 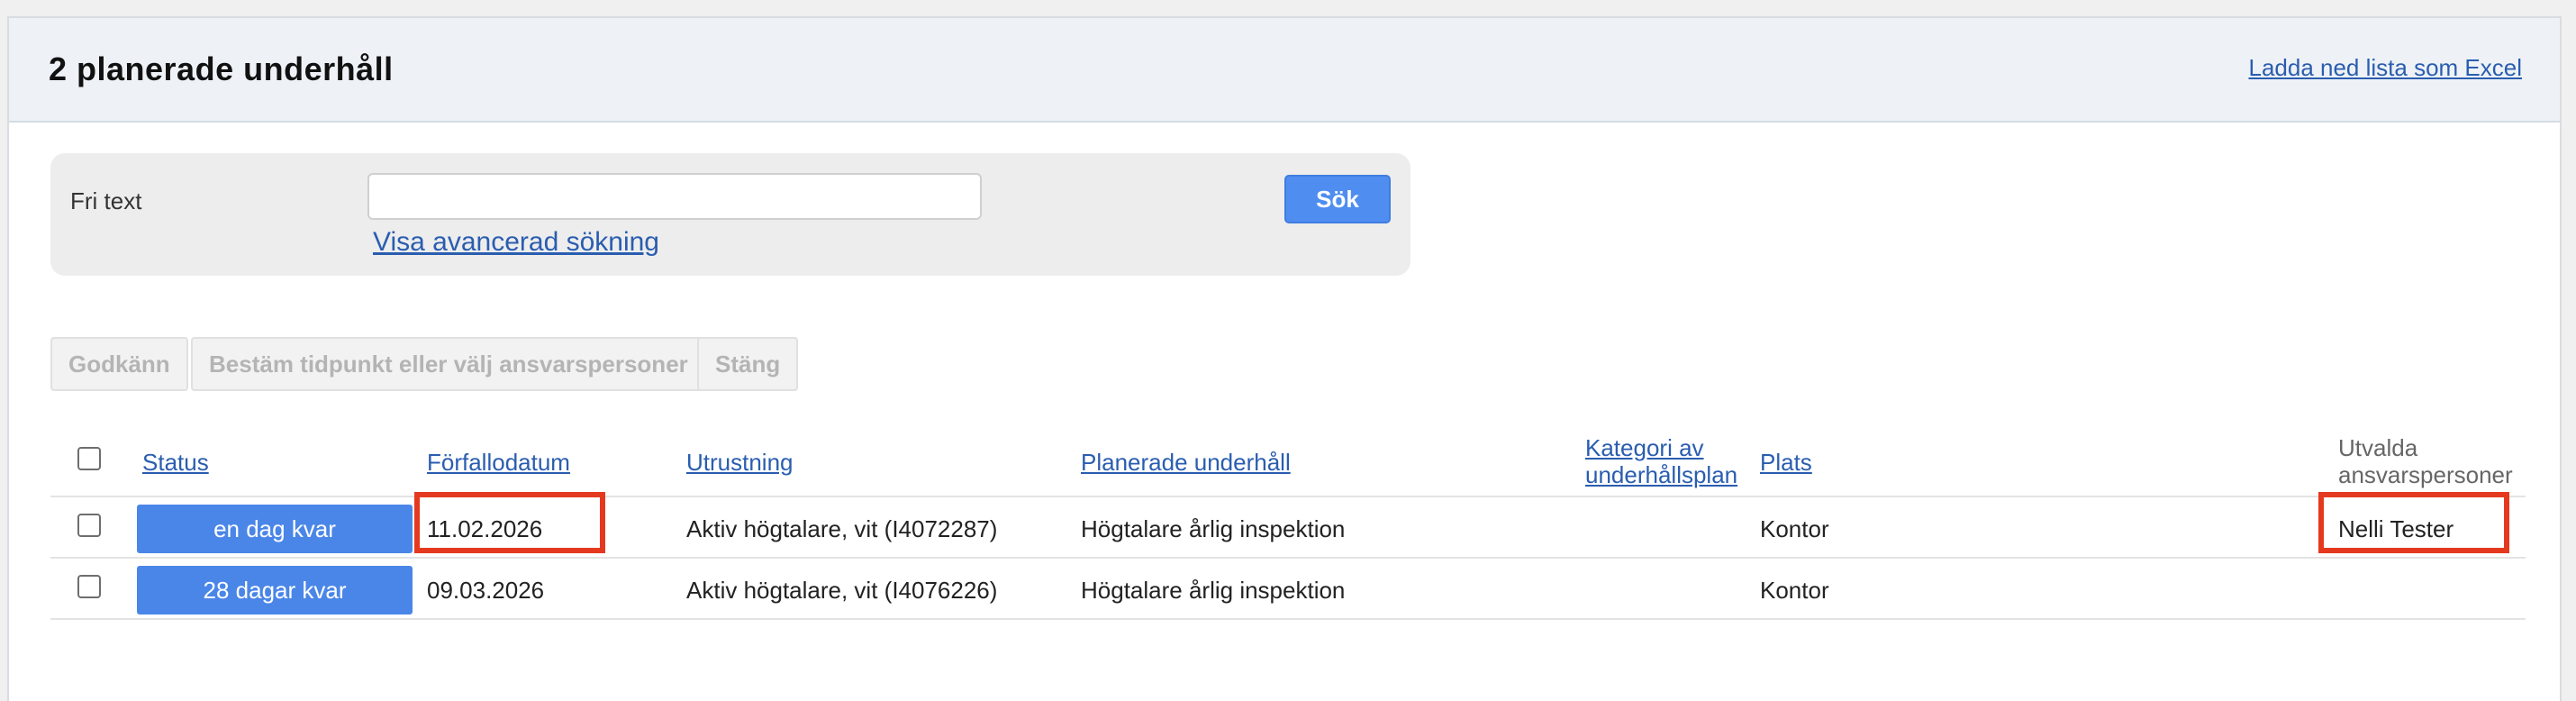 What do you see at coordinates (2378, 448) in the screenshot?
I see `column-responsible-line1: Utvalda` at bounding box center [2378, 448].